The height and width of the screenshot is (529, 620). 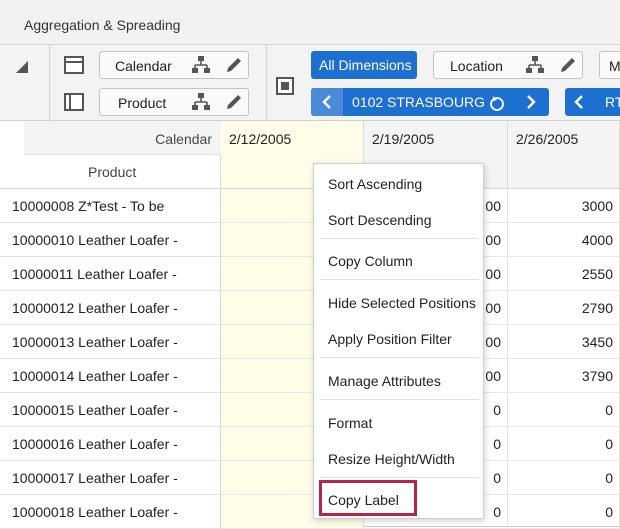 What do you see at coordinates (564, 206) in the screenshot?
I see `grid-cell: 3000` at bounding box center [564, 206].